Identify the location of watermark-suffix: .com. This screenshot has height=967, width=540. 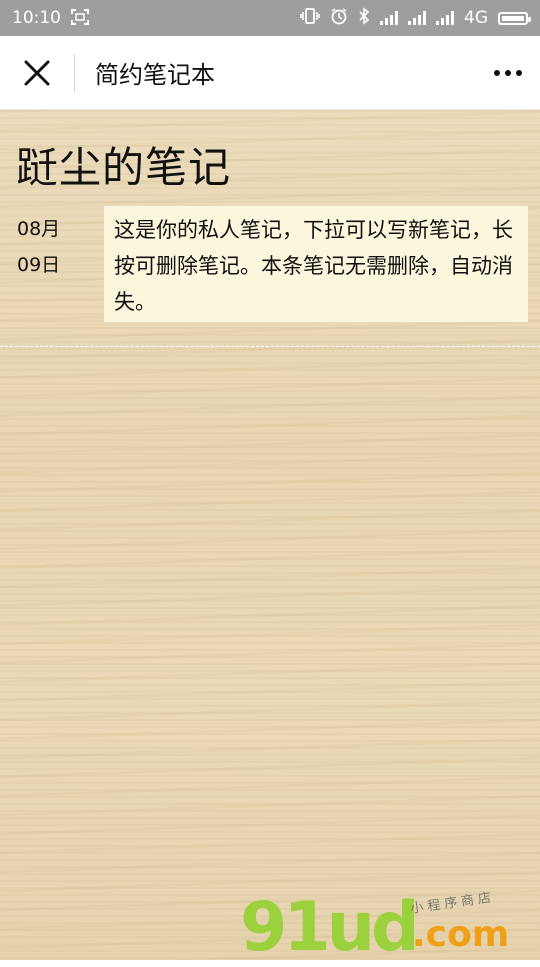
(461, 934).